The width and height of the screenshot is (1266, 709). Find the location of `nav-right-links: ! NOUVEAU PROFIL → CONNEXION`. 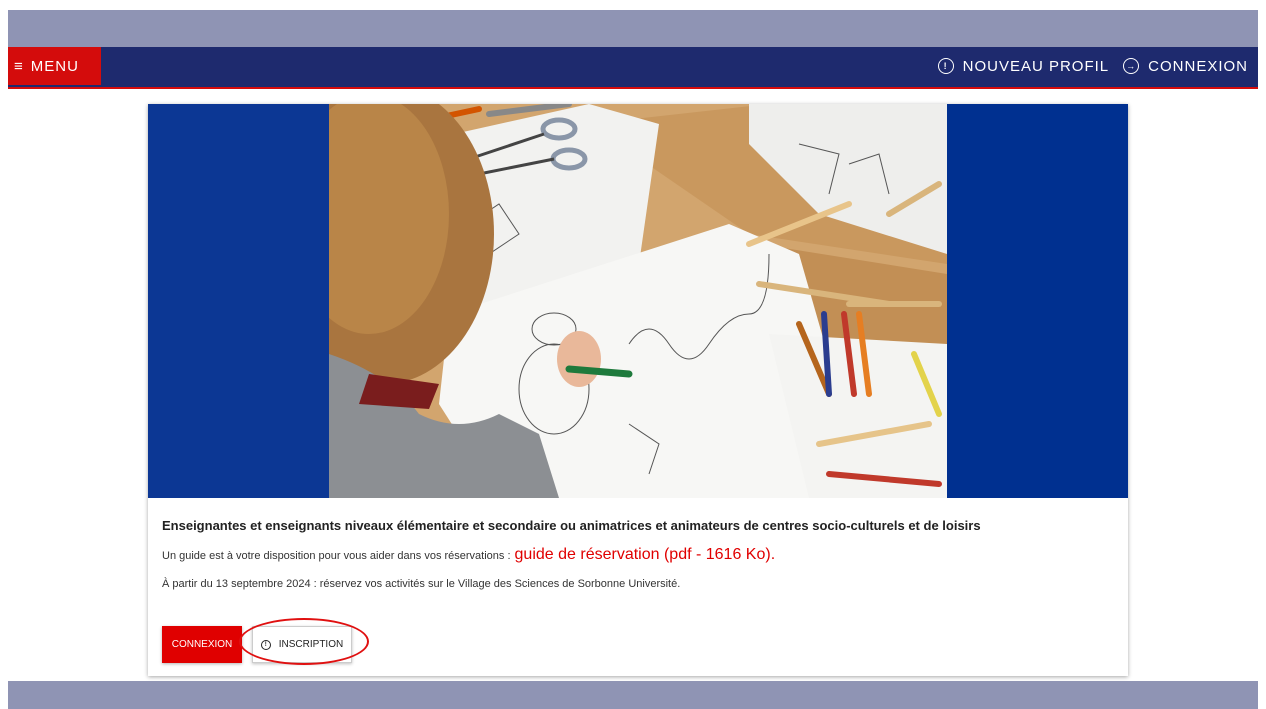

nav-right-links: ! NOUVEAU PROFIL → CONNEXION is located at coordinates (1086, 66).